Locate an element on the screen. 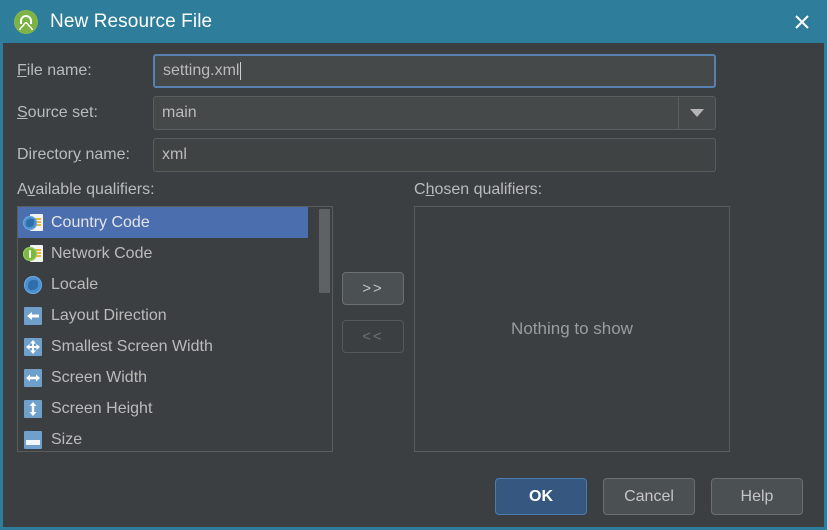 The width and height of the screenshot is (827, 530). window-title: New Resource File is located at coordinates (131, 21).